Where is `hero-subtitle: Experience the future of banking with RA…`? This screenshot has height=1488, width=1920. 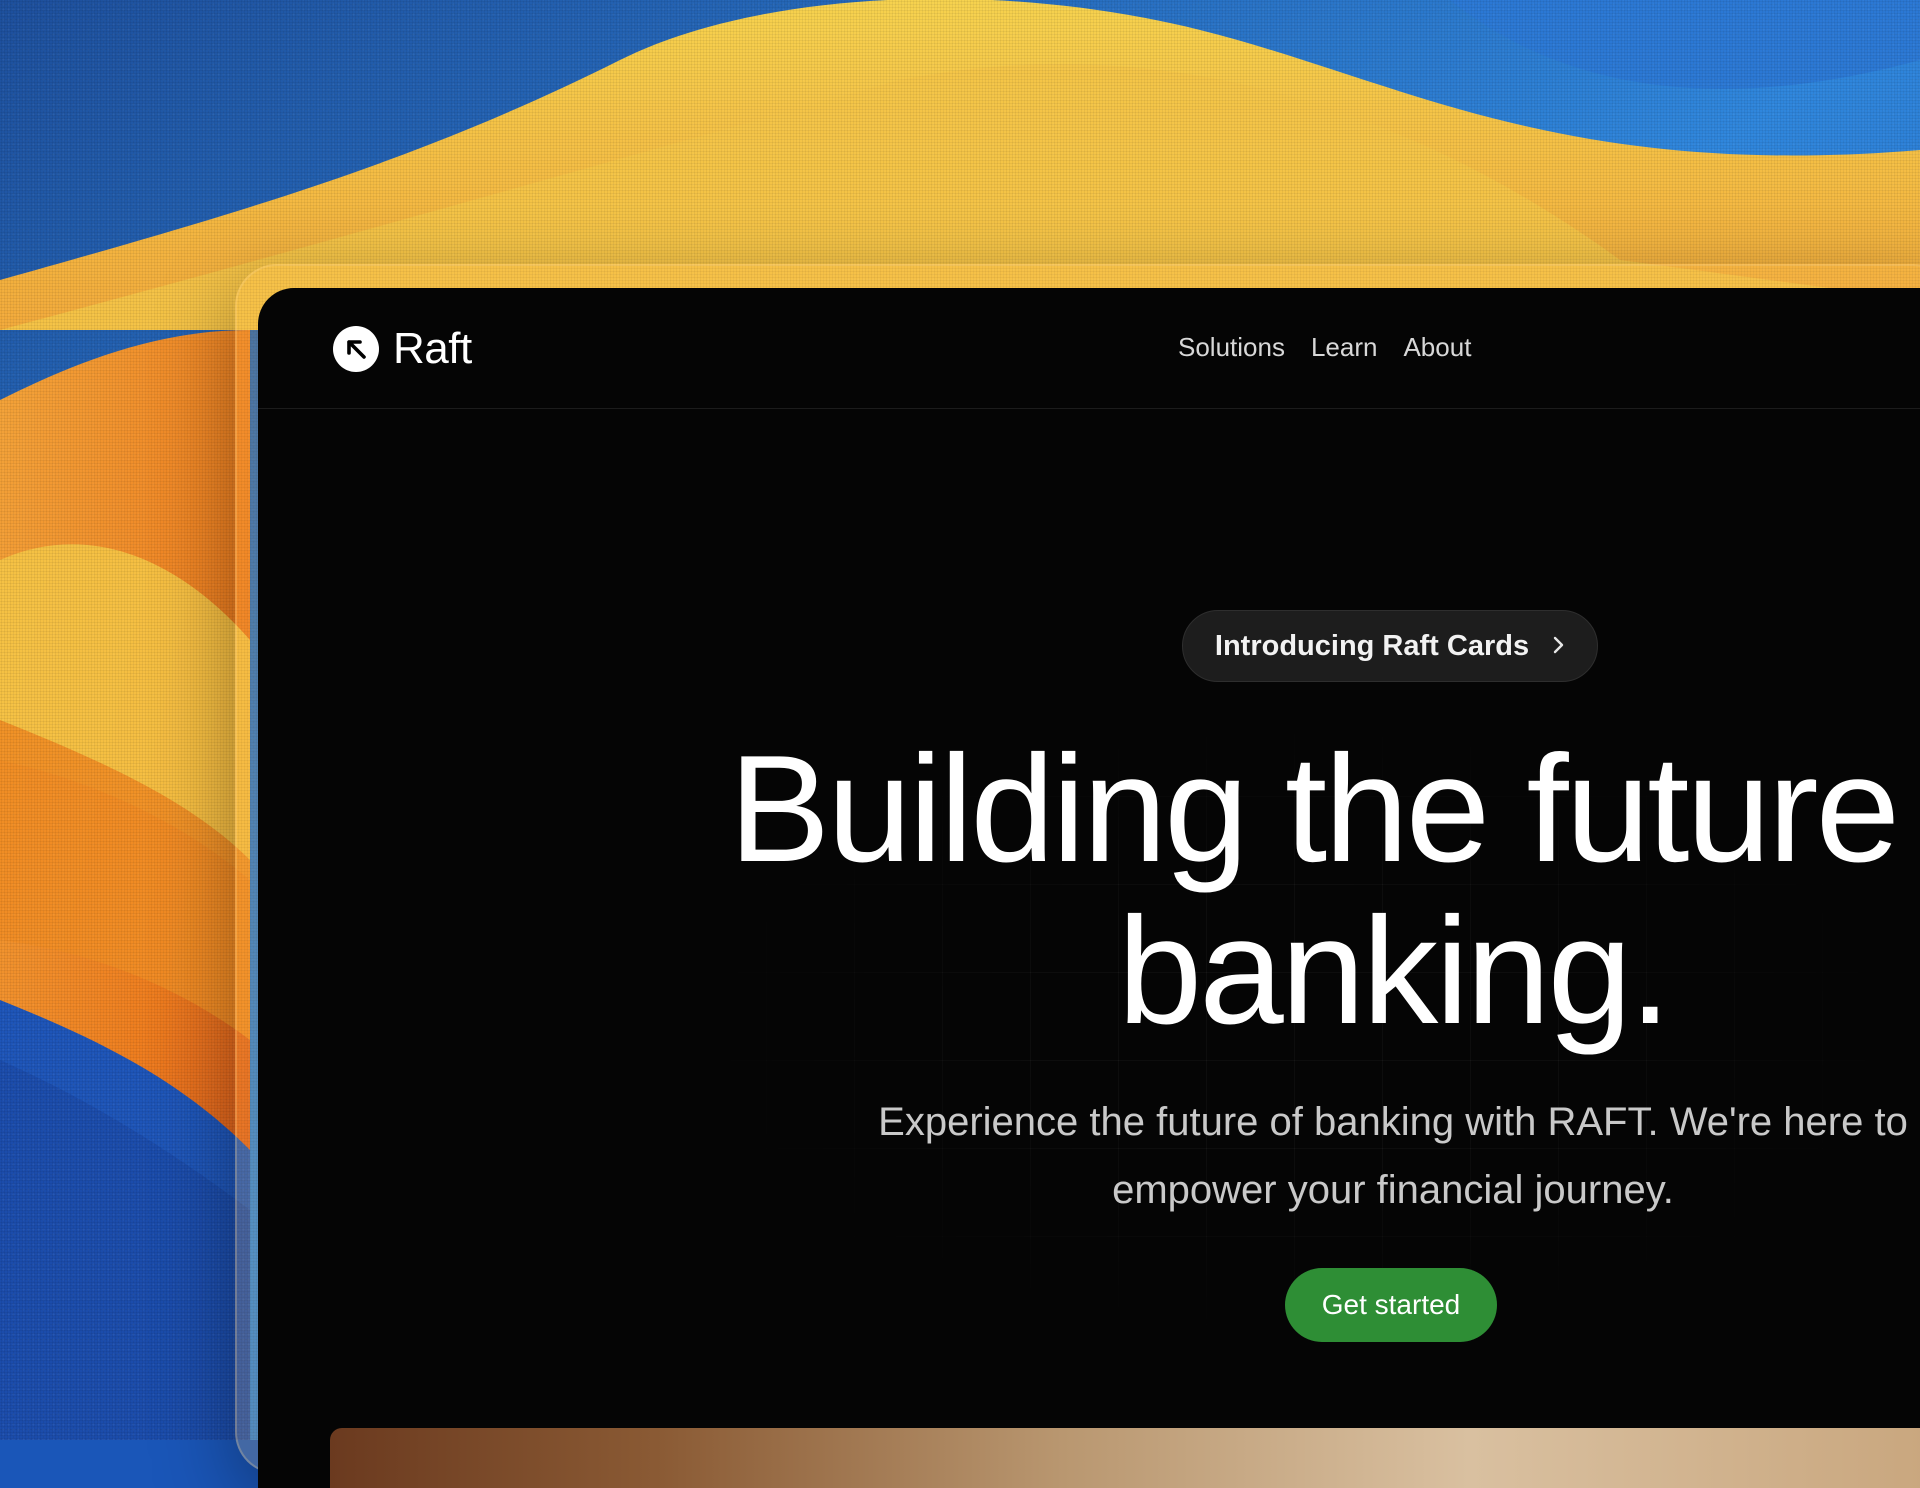 hero-subtitle: Experience the future of banking with RA… is located at coordinates (1393, 1156).